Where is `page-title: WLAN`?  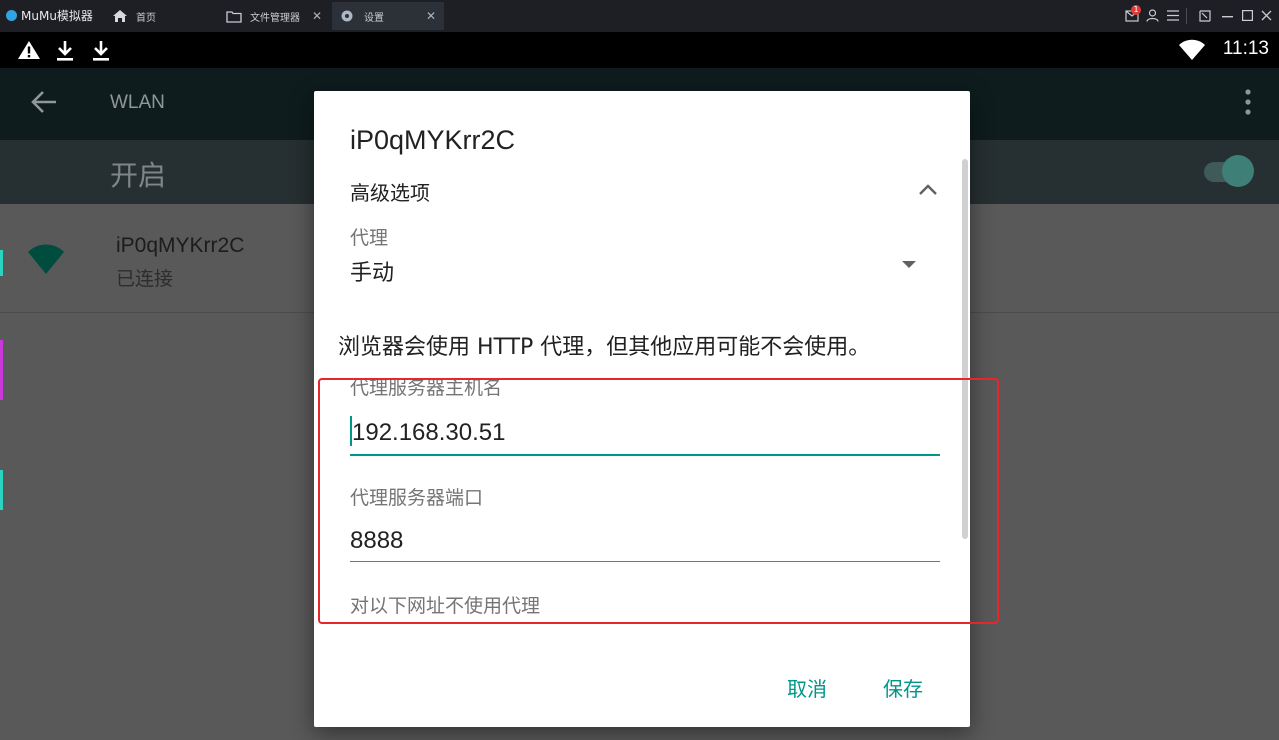
page-title: WLAN is located at coordinates (137, 102).